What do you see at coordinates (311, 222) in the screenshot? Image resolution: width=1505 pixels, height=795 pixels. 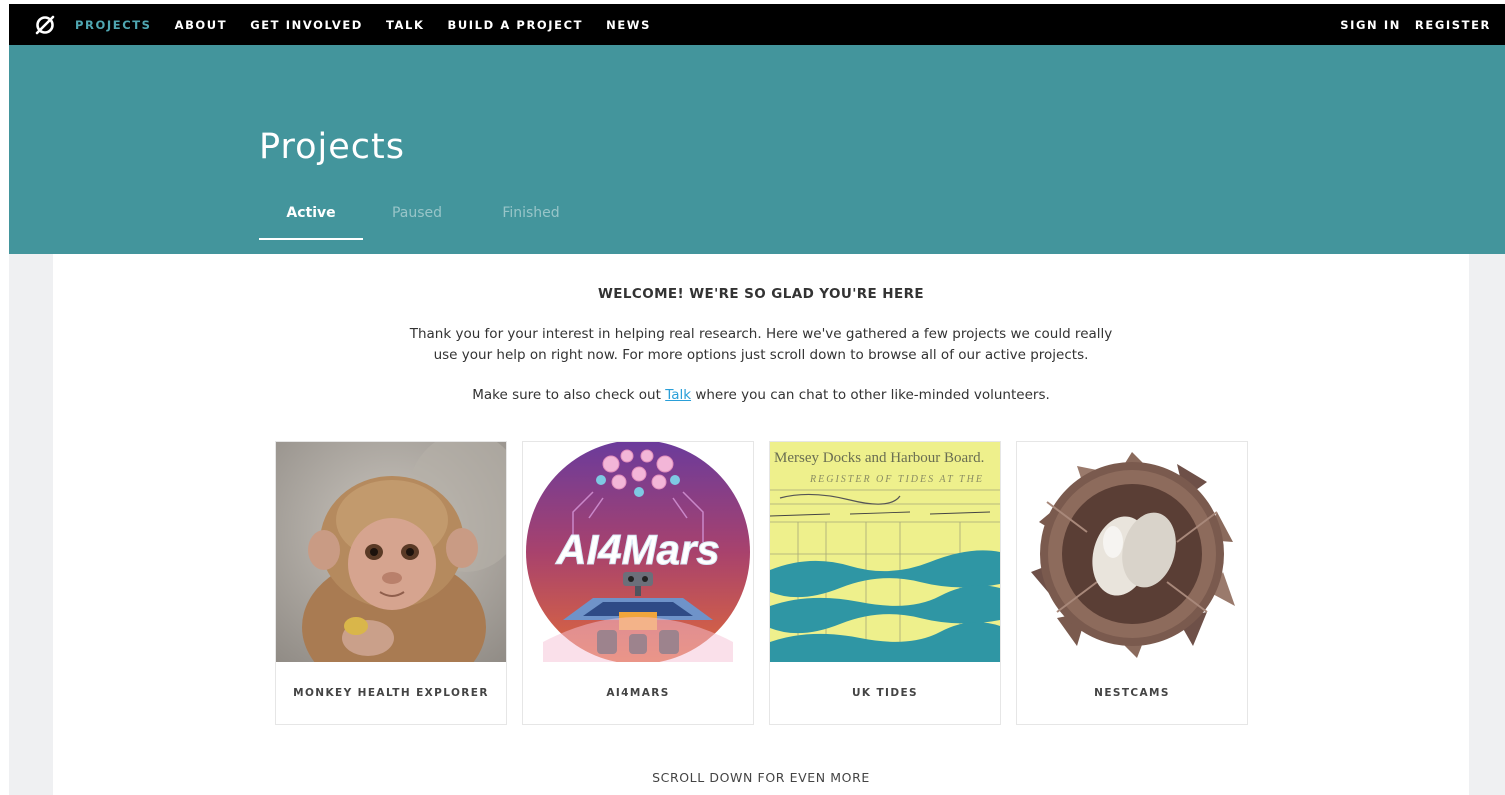 I see `tab-active: Active` at bounding box center [311, 222].